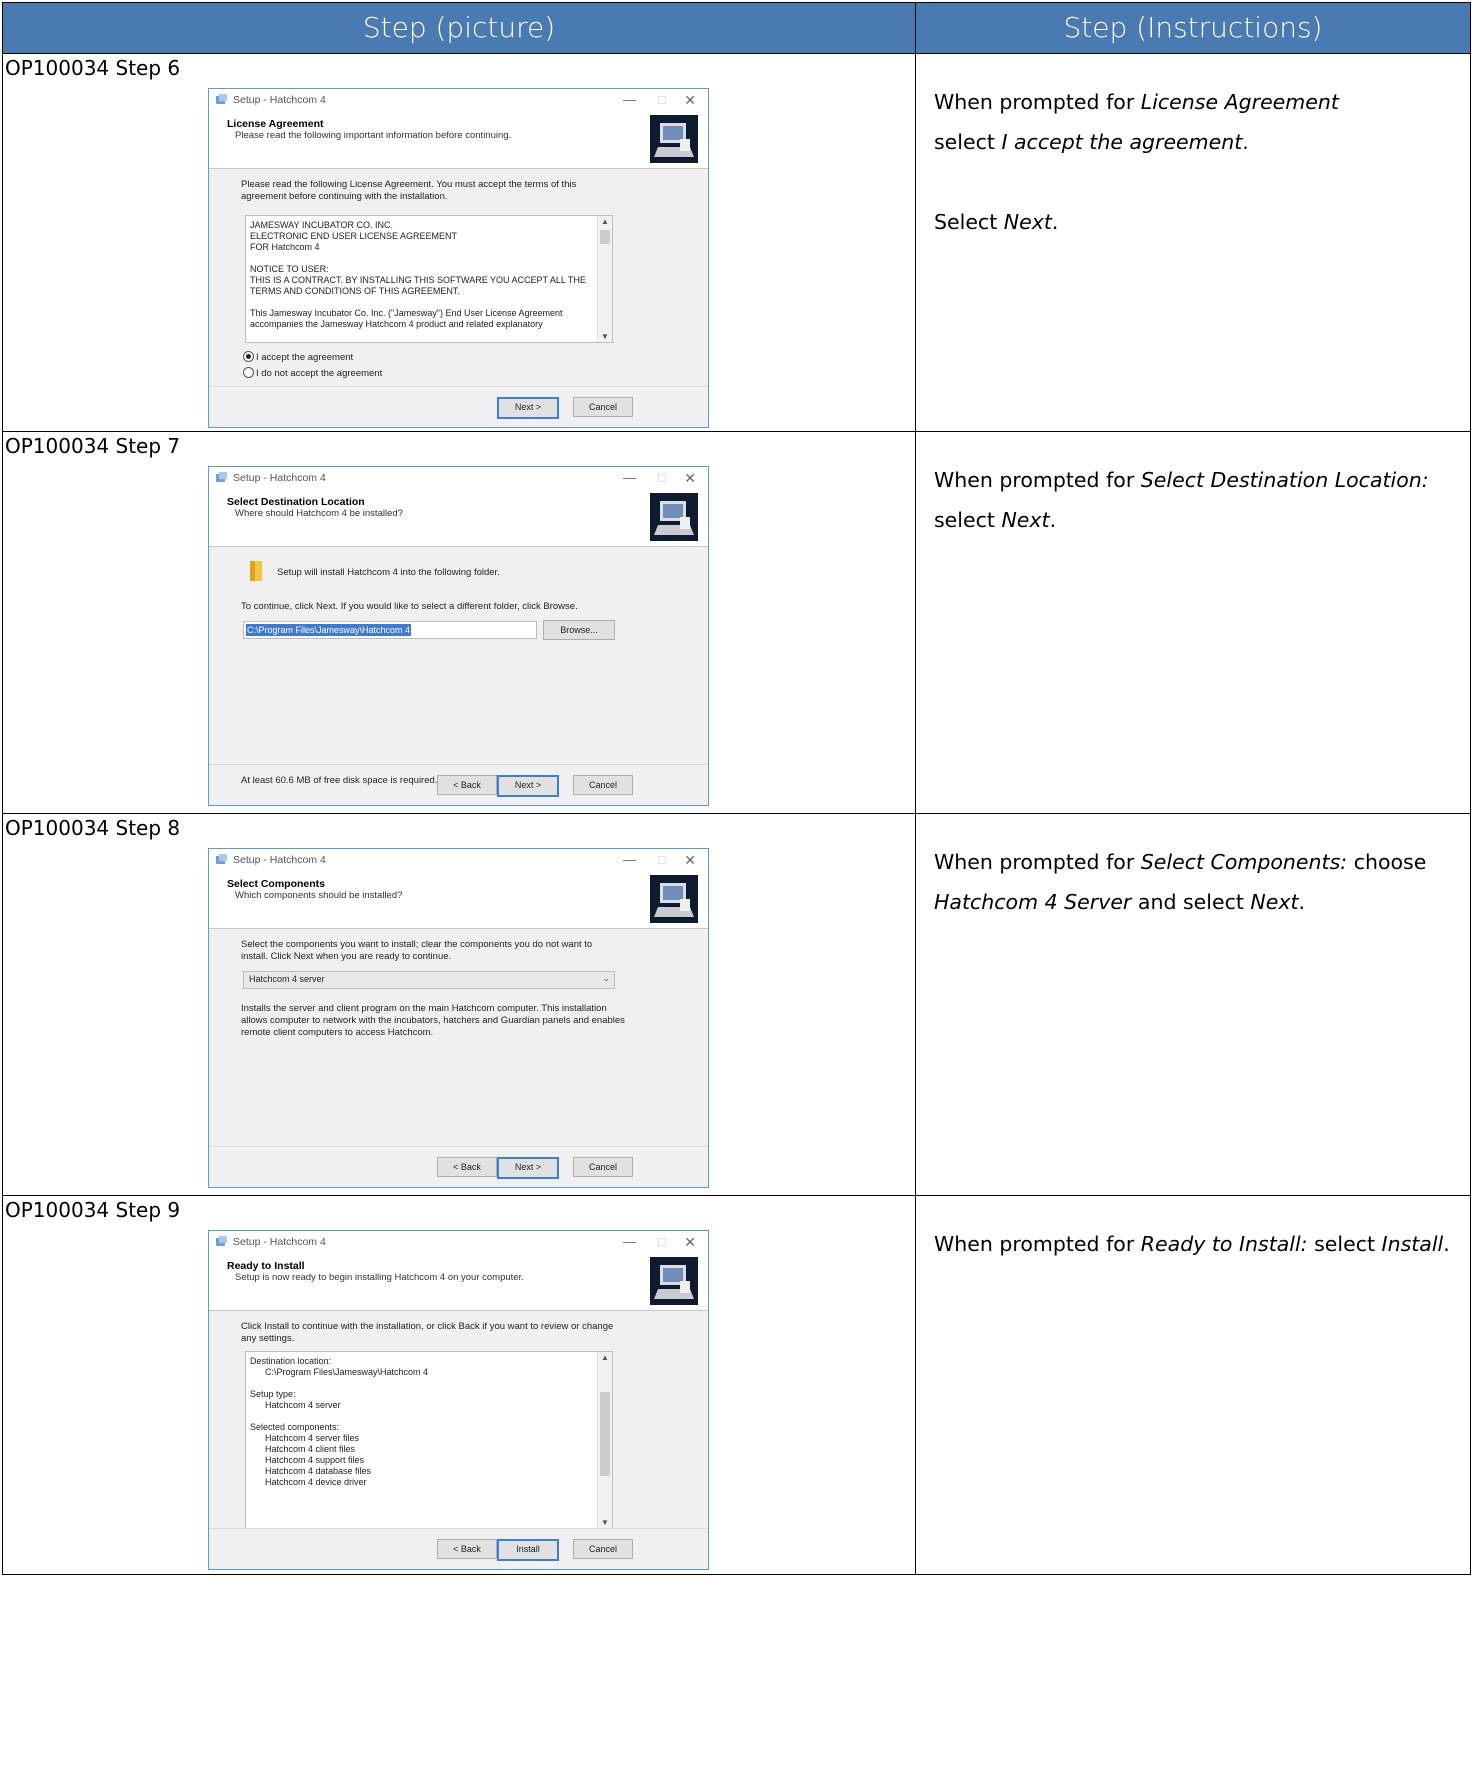 The height and width of the screenshot is (1789, 1475). What do you see at coordinates (93, 68) in the screenshot?
I see `step-label: OP100034 Step 6` at bounding box center [93, 68].